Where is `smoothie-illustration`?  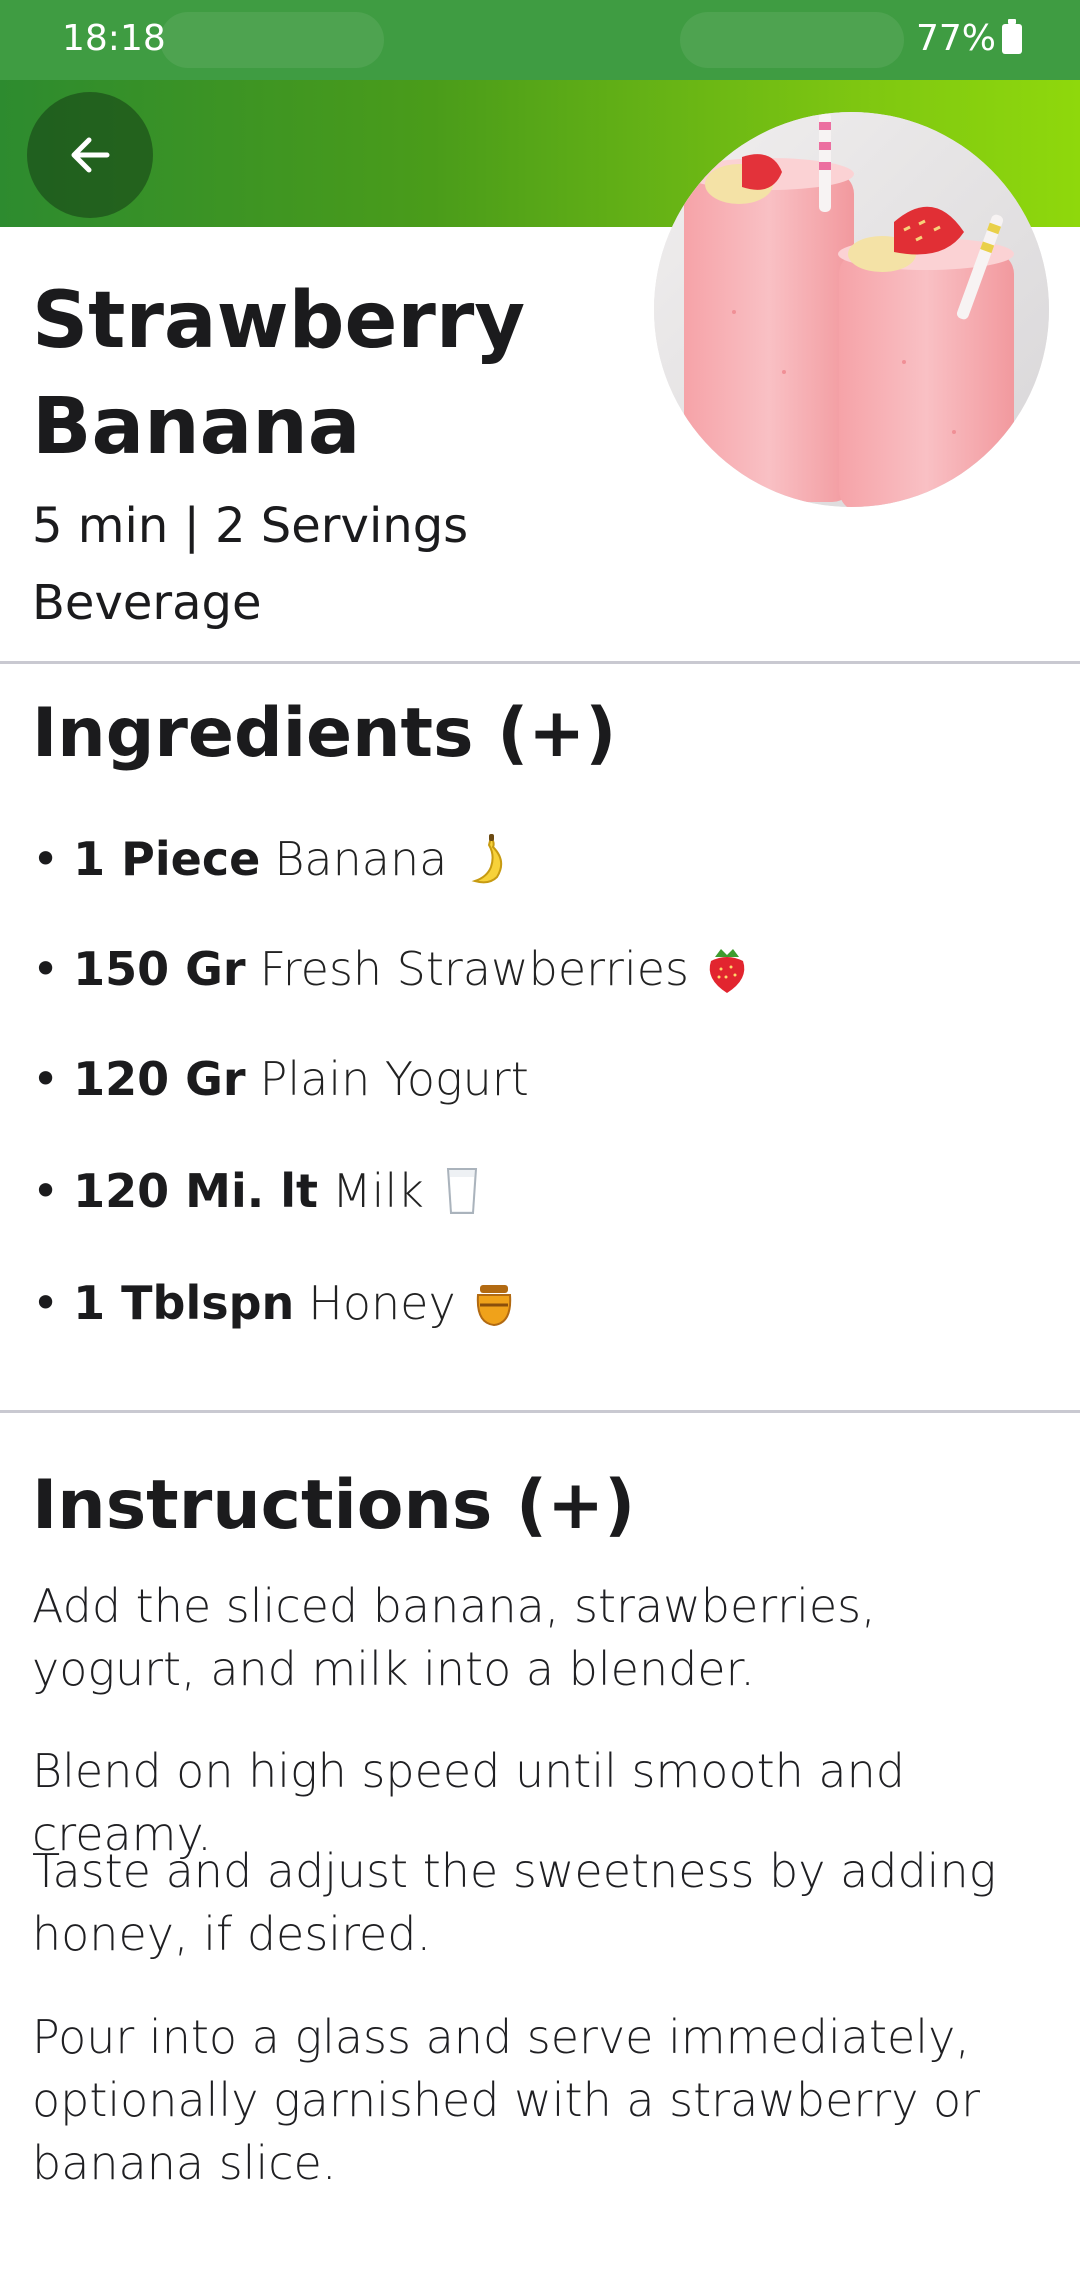 smoothie-illustration is located at coordinates (851, 309).